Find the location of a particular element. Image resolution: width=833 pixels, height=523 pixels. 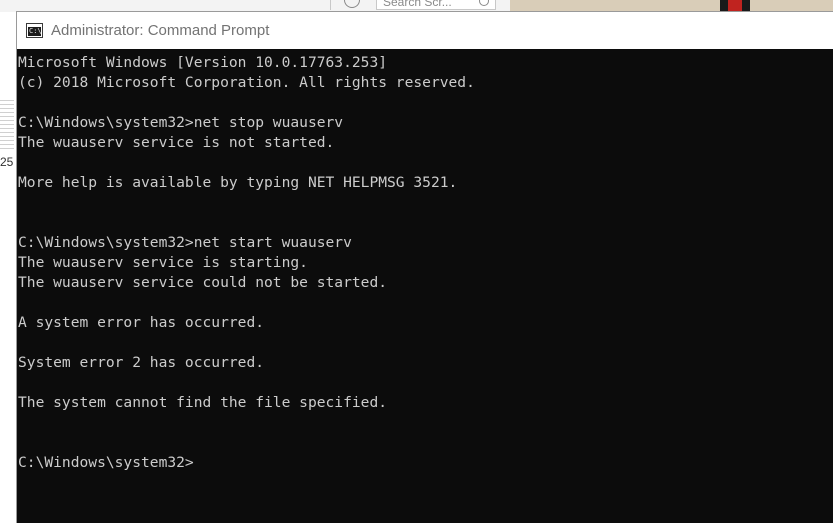

console-line: C:\Windows\system32>net stop wuauserv is located at coordinates (181, 122).